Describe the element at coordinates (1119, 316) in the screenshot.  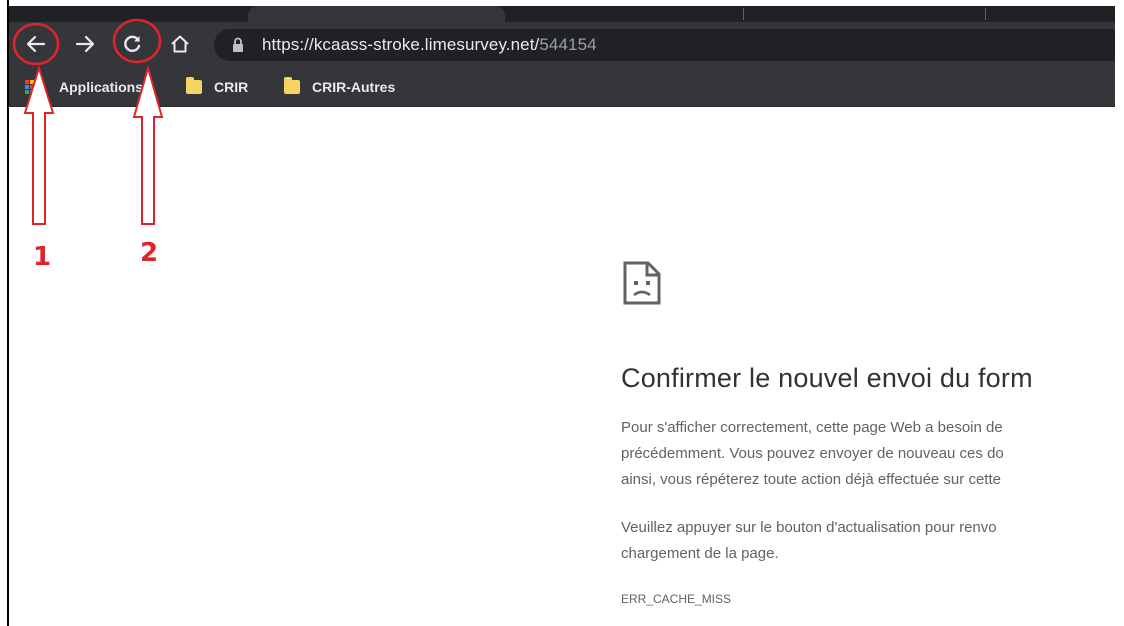
I see `right-margin` at that location.